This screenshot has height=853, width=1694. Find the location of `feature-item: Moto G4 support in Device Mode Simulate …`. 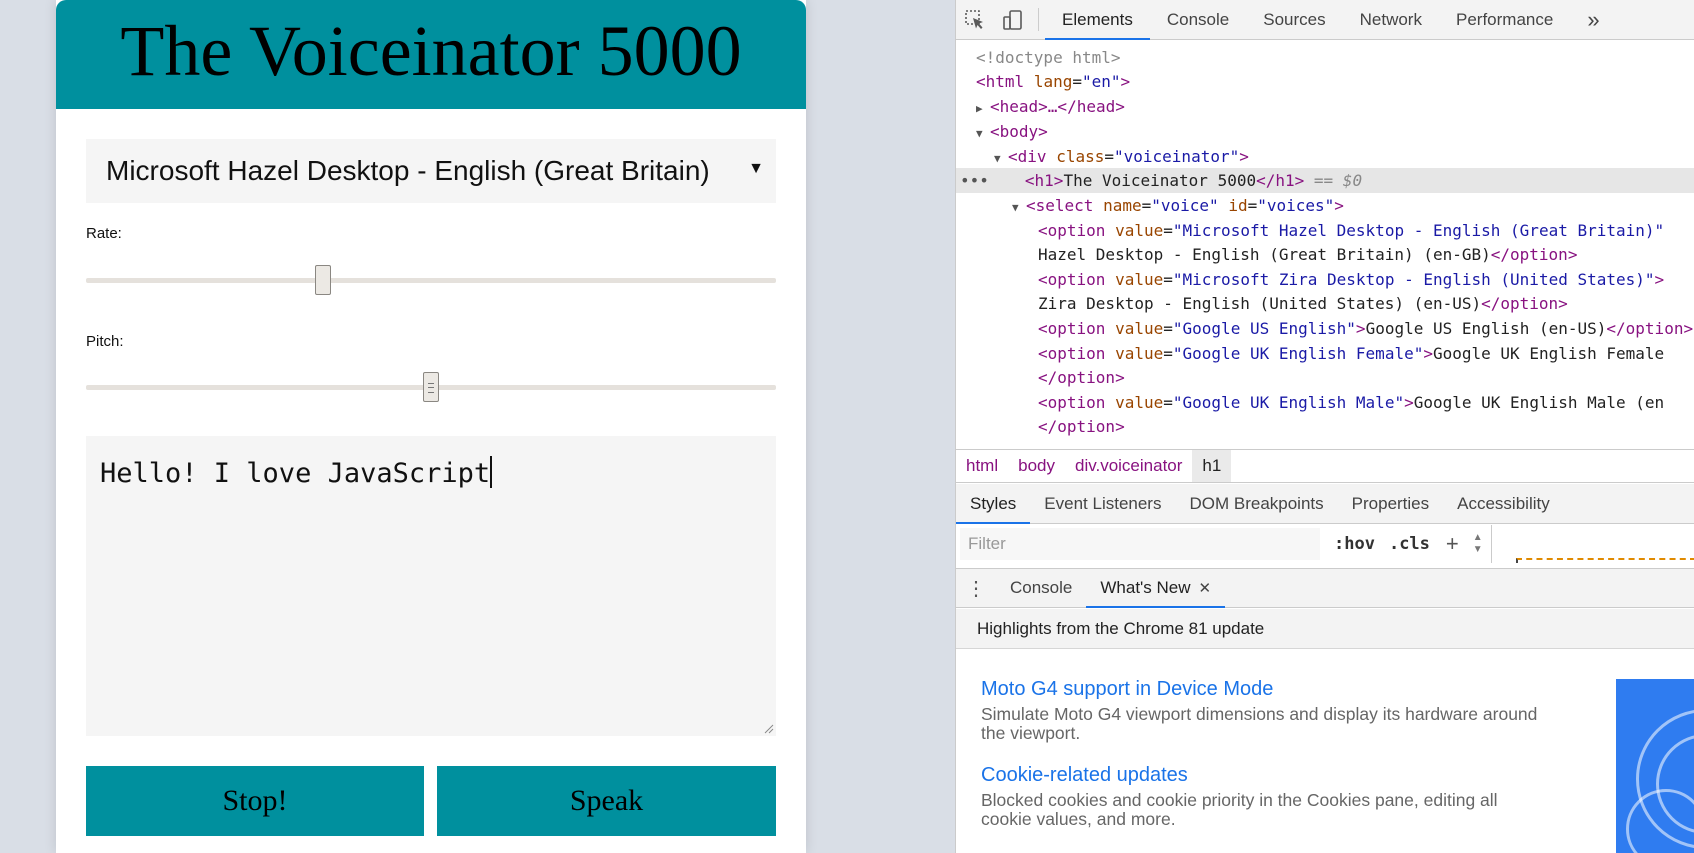

feature-item: Moto G4 support in Device Mode Simulate … is located at coordinates (1261, 710).